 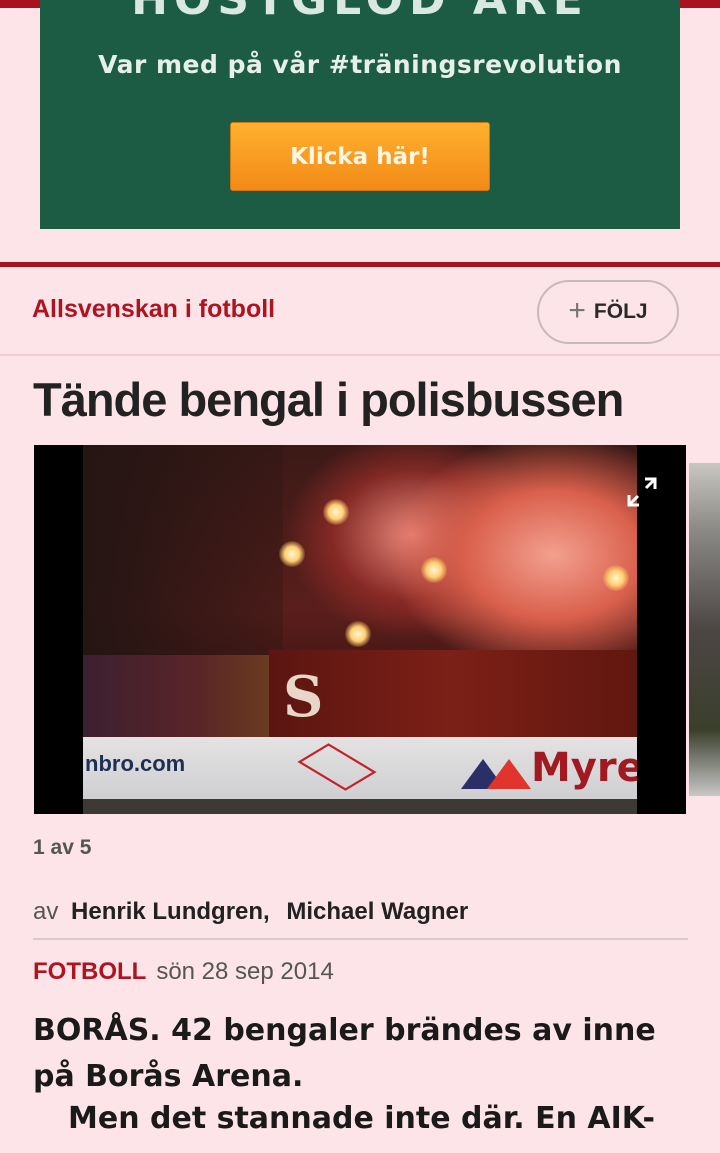 What do you see at coordinates (245, 971) in the screenshot?
I see `publish-date: sön 28 sep 2014` at bounding box center [245, 971].